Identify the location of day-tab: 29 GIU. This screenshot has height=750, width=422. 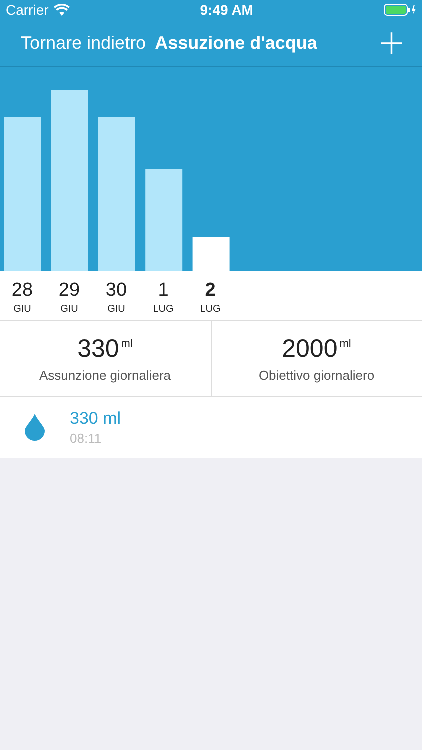
(69, 295).